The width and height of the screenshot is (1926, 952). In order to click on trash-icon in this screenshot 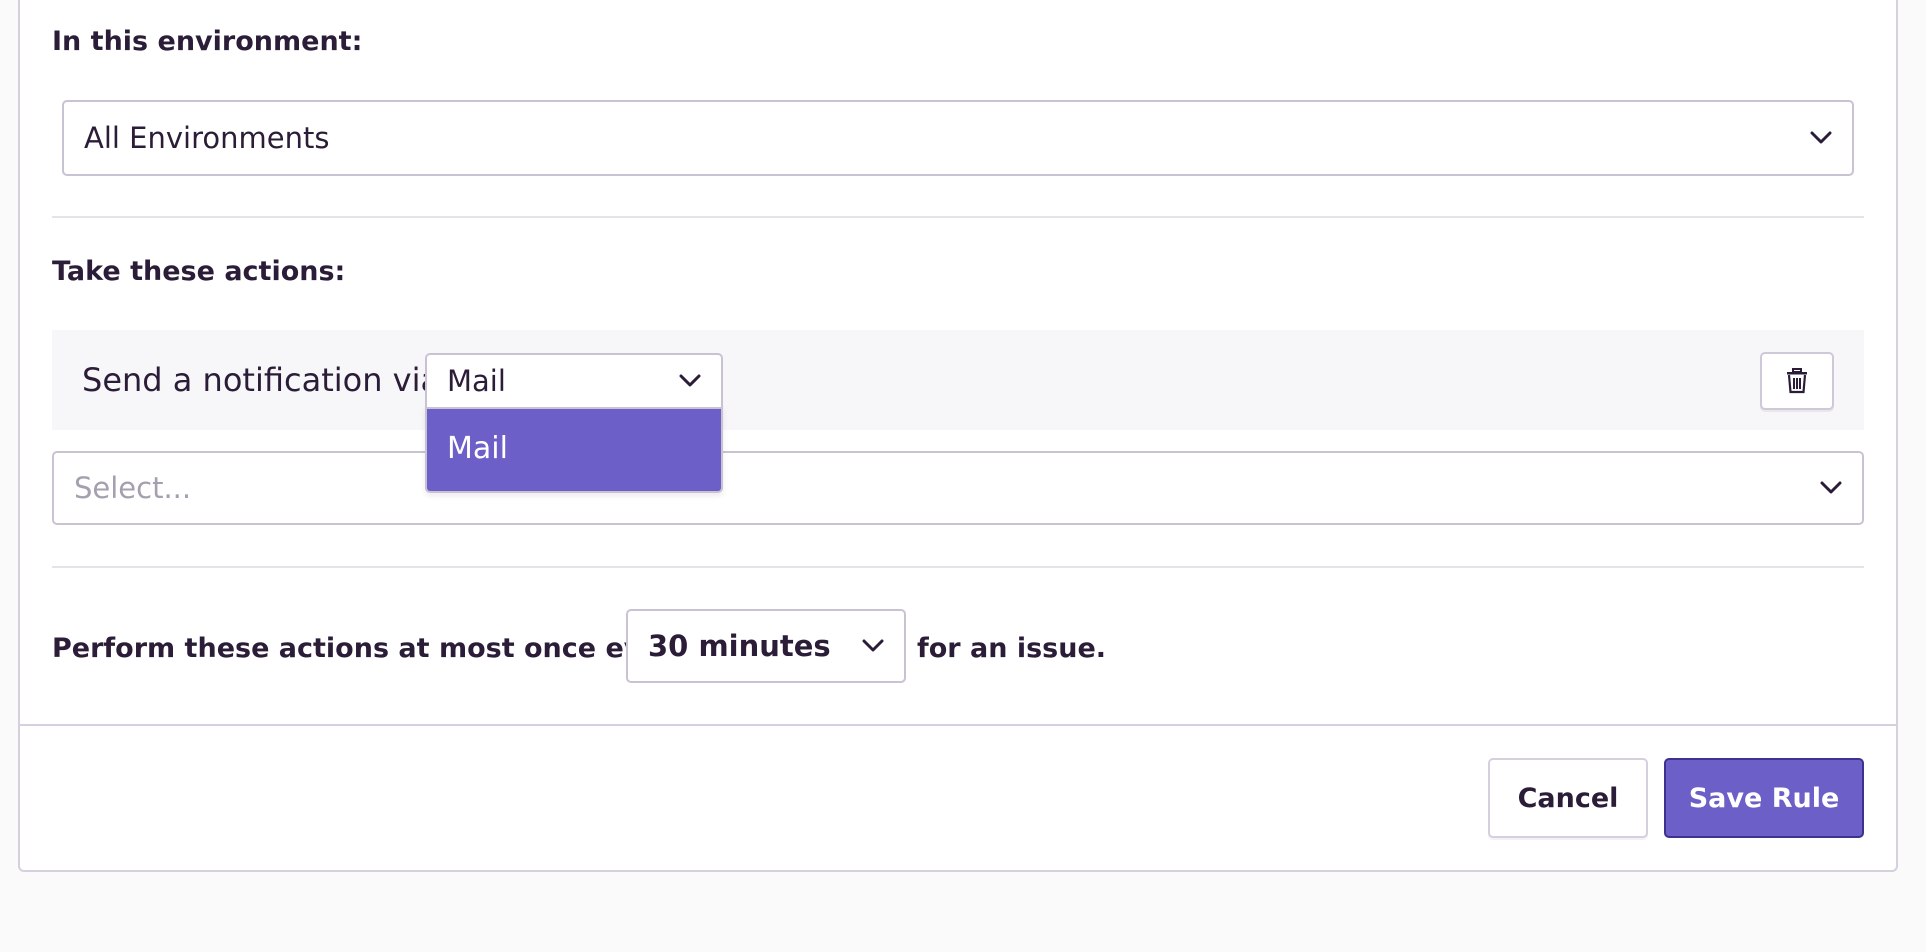, I will do `click(1797, 381)`.